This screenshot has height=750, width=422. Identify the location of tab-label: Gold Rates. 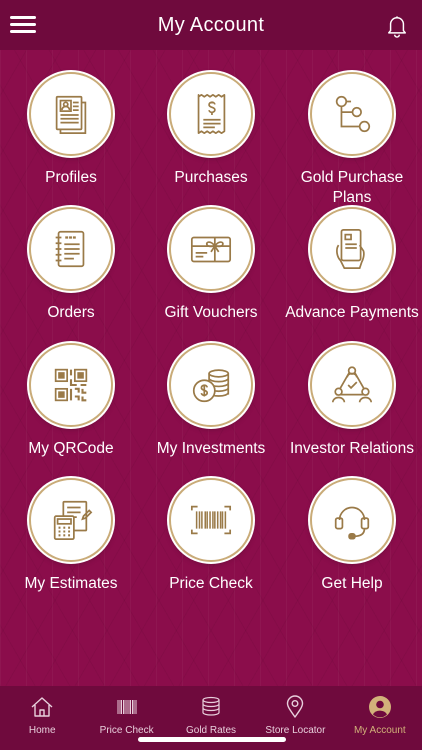
(211, 730).